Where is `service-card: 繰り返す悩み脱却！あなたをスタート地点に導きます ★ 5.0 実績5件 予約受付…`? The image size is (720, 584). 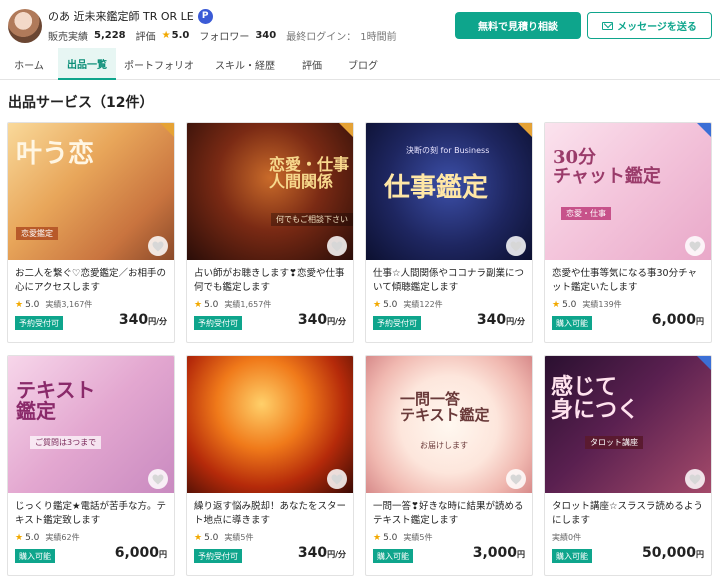 service-card: 繰り返す悩み脱却！あなたをスタート地点に導きます ★ 5.0 実績5件 予約受付… is located at coordinates (270, 465).